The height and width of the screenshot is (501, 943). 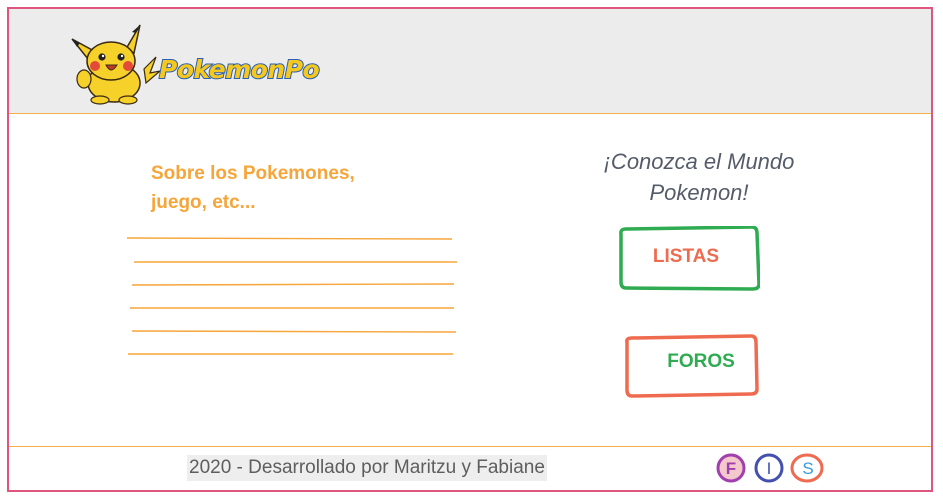 I want to click on logo-text: PokemonPo, so click(x=239, y=69).